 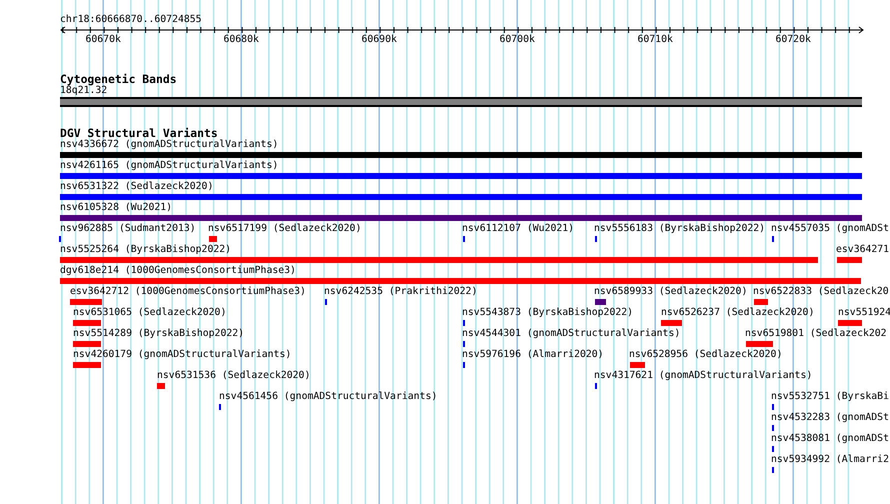 What do you see at coordinates (816, 333) in the screenshot?
I see `variant-label: nsv6519801 (Sedlazeck202` at bounding box center [816, 333].